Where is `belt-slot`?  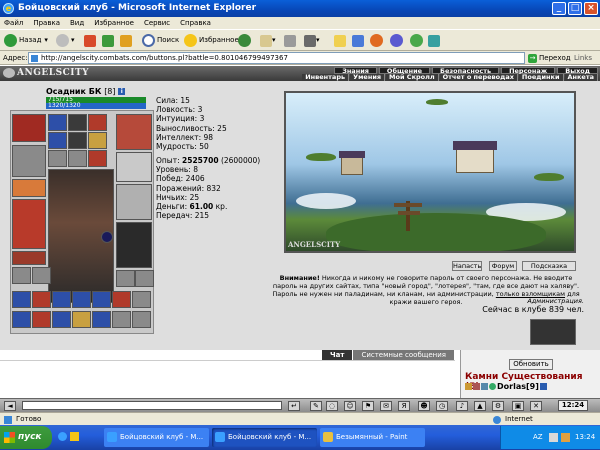 belt-slot is located at coordinates (29, 258).